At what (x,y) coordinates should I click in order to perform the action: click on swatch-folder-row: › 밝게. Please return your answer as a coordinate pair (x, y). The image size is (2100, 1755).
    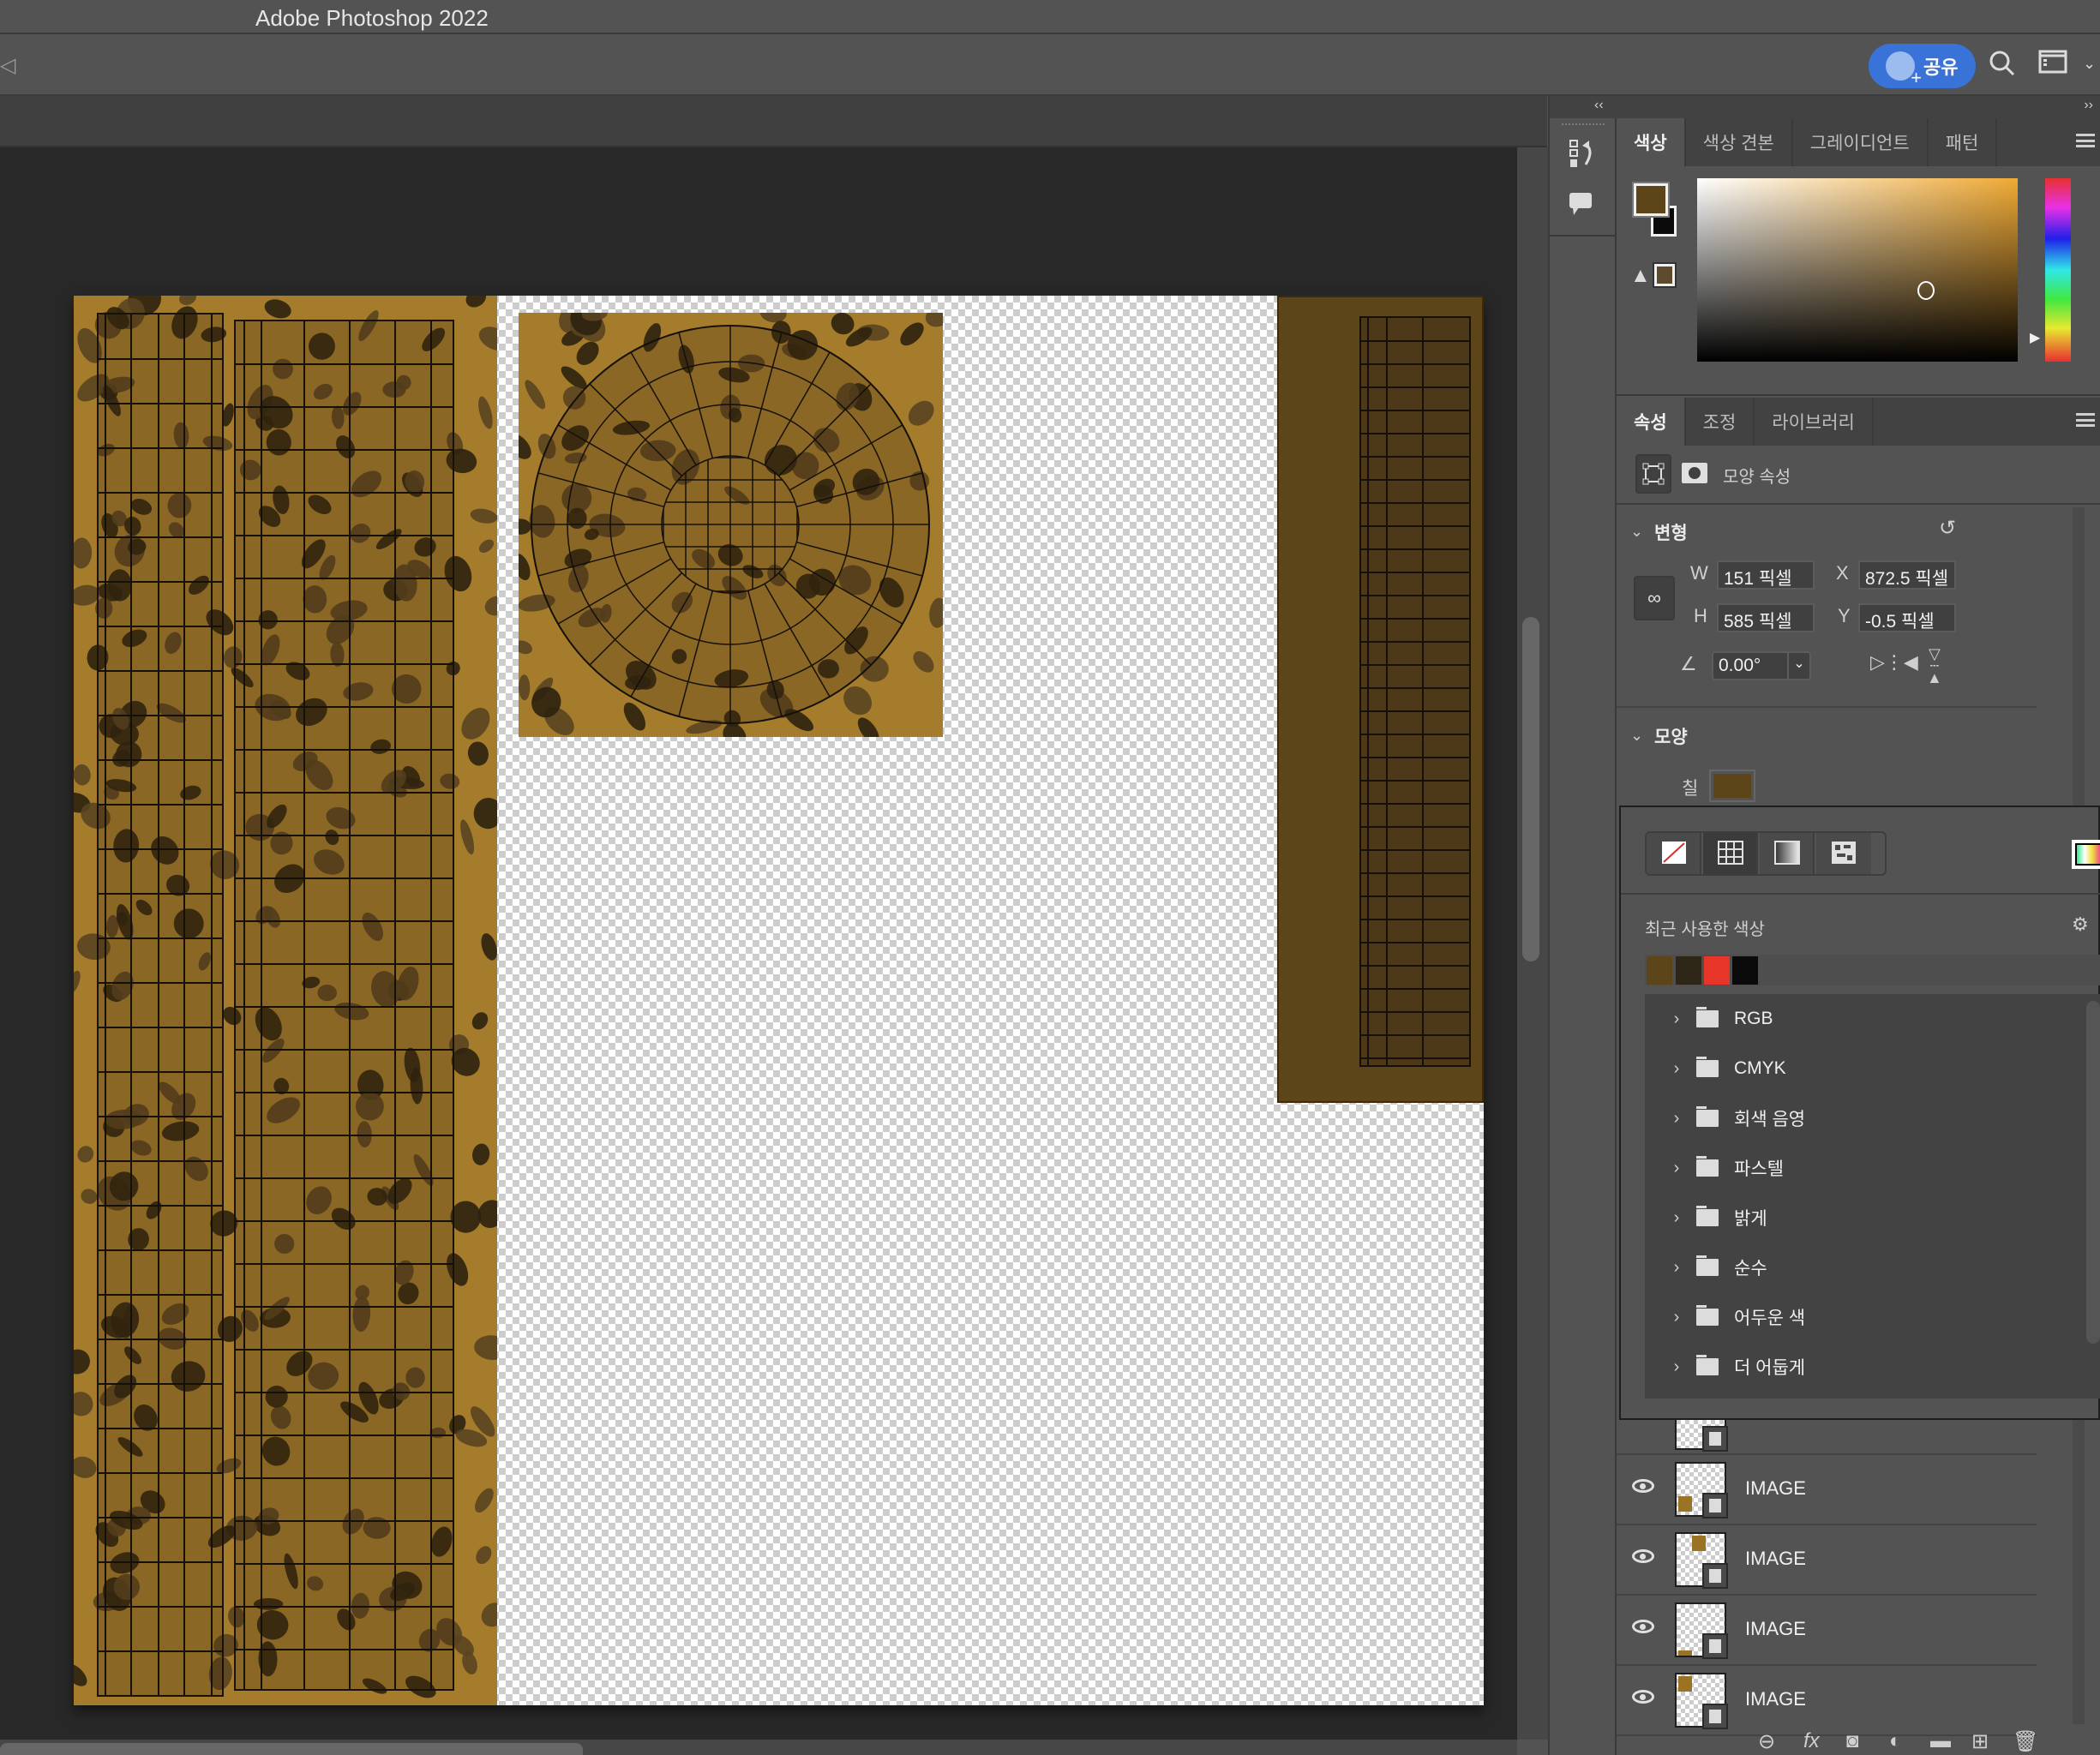
    Looking at the image, I should click on (1848, 1218).